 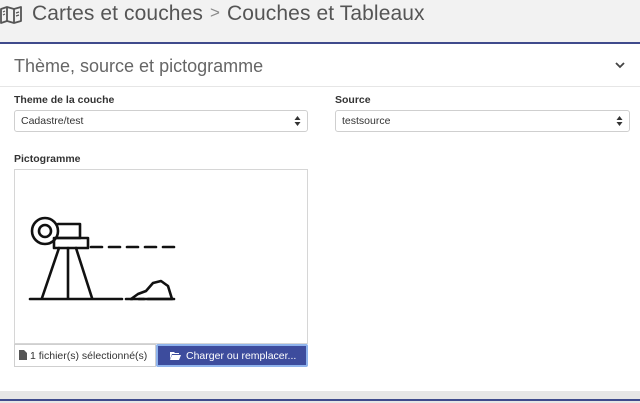 I want to click on map-icon, so click(x=11, y=15).